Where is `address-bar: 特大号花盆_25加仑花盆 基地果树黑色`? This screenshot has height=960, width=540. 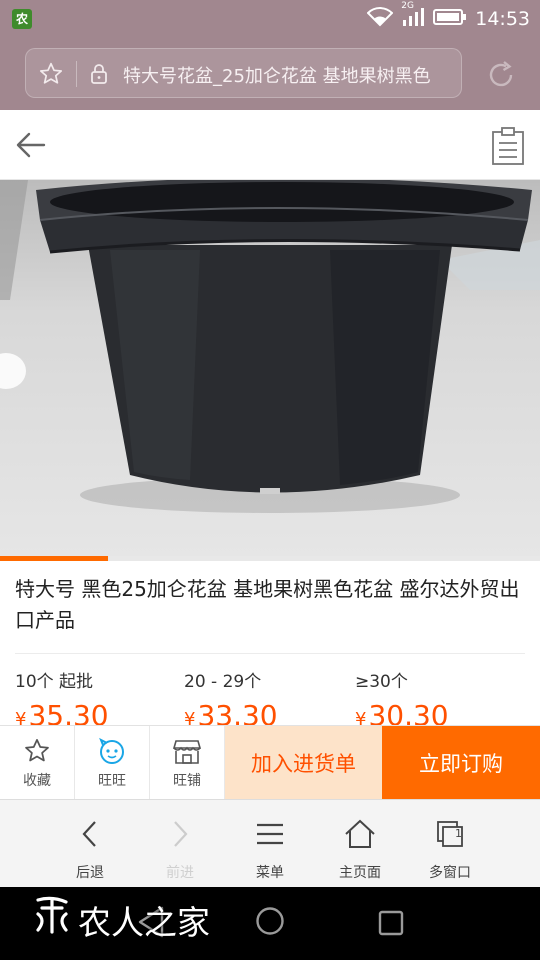 address-bar: 特大号花盆_25加仑花盆 基地果树黑色 is located at coordinates (243, 73).